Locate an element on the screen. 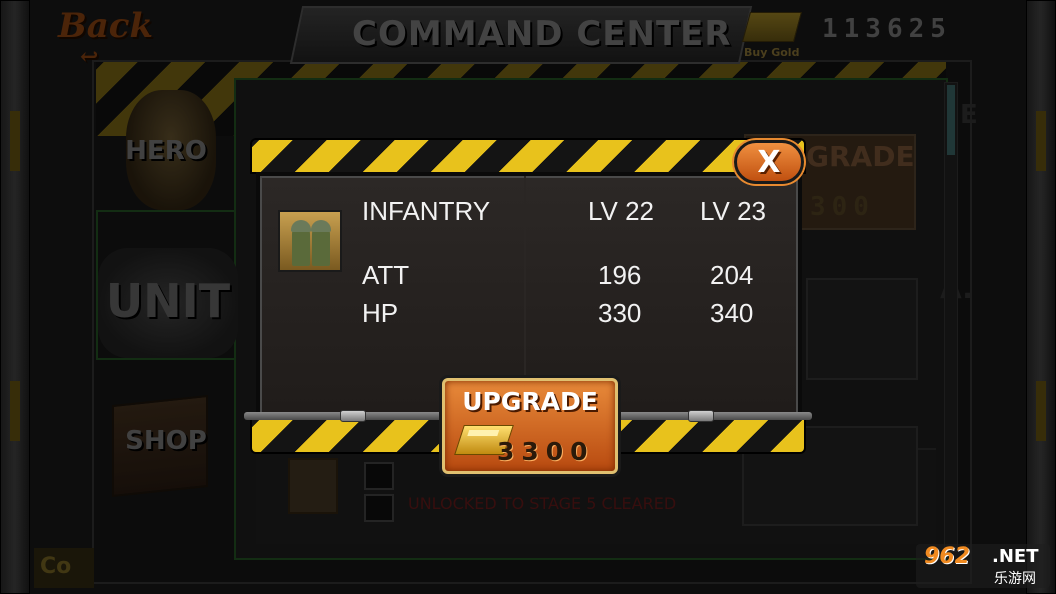  att-label: ATT is located at coordinates (386, 275).